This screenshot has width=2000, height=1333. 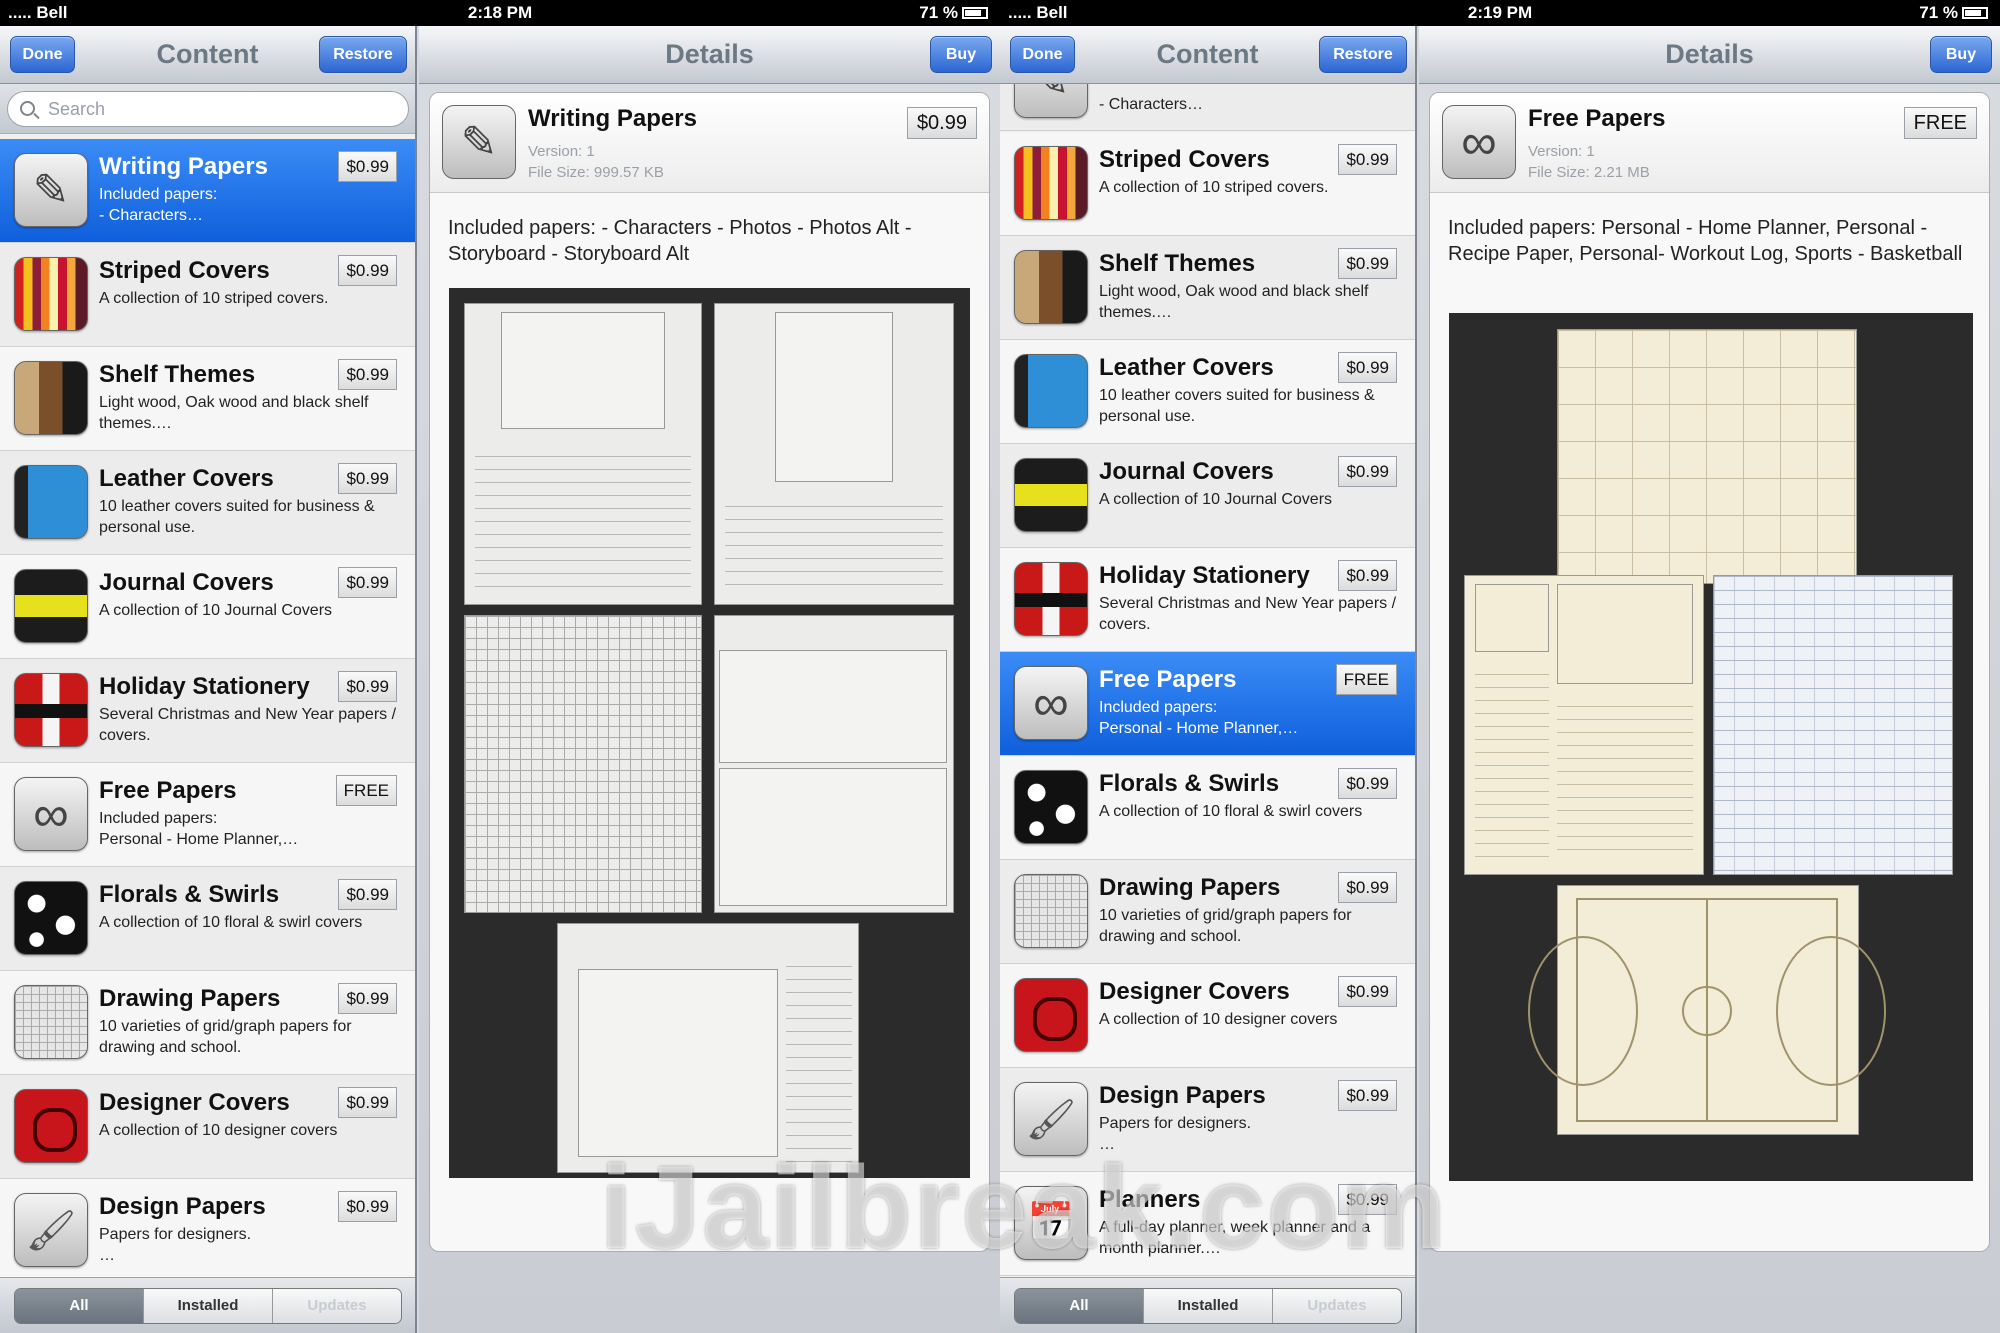 What do you see at coordinates (1938, 12) in the screenshot?
I see `battery-percent: 71 %` at bounding box center [1938, 12].